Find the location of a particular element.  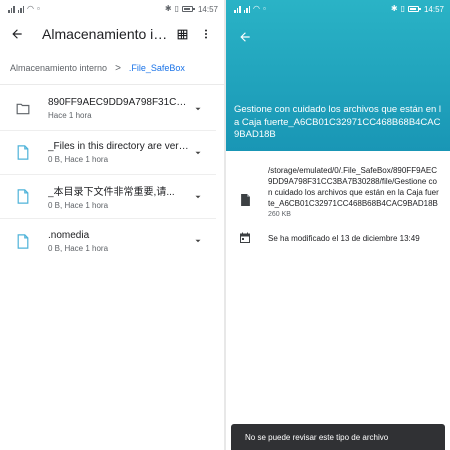

folder-icon is located at coordinates (23, 109).